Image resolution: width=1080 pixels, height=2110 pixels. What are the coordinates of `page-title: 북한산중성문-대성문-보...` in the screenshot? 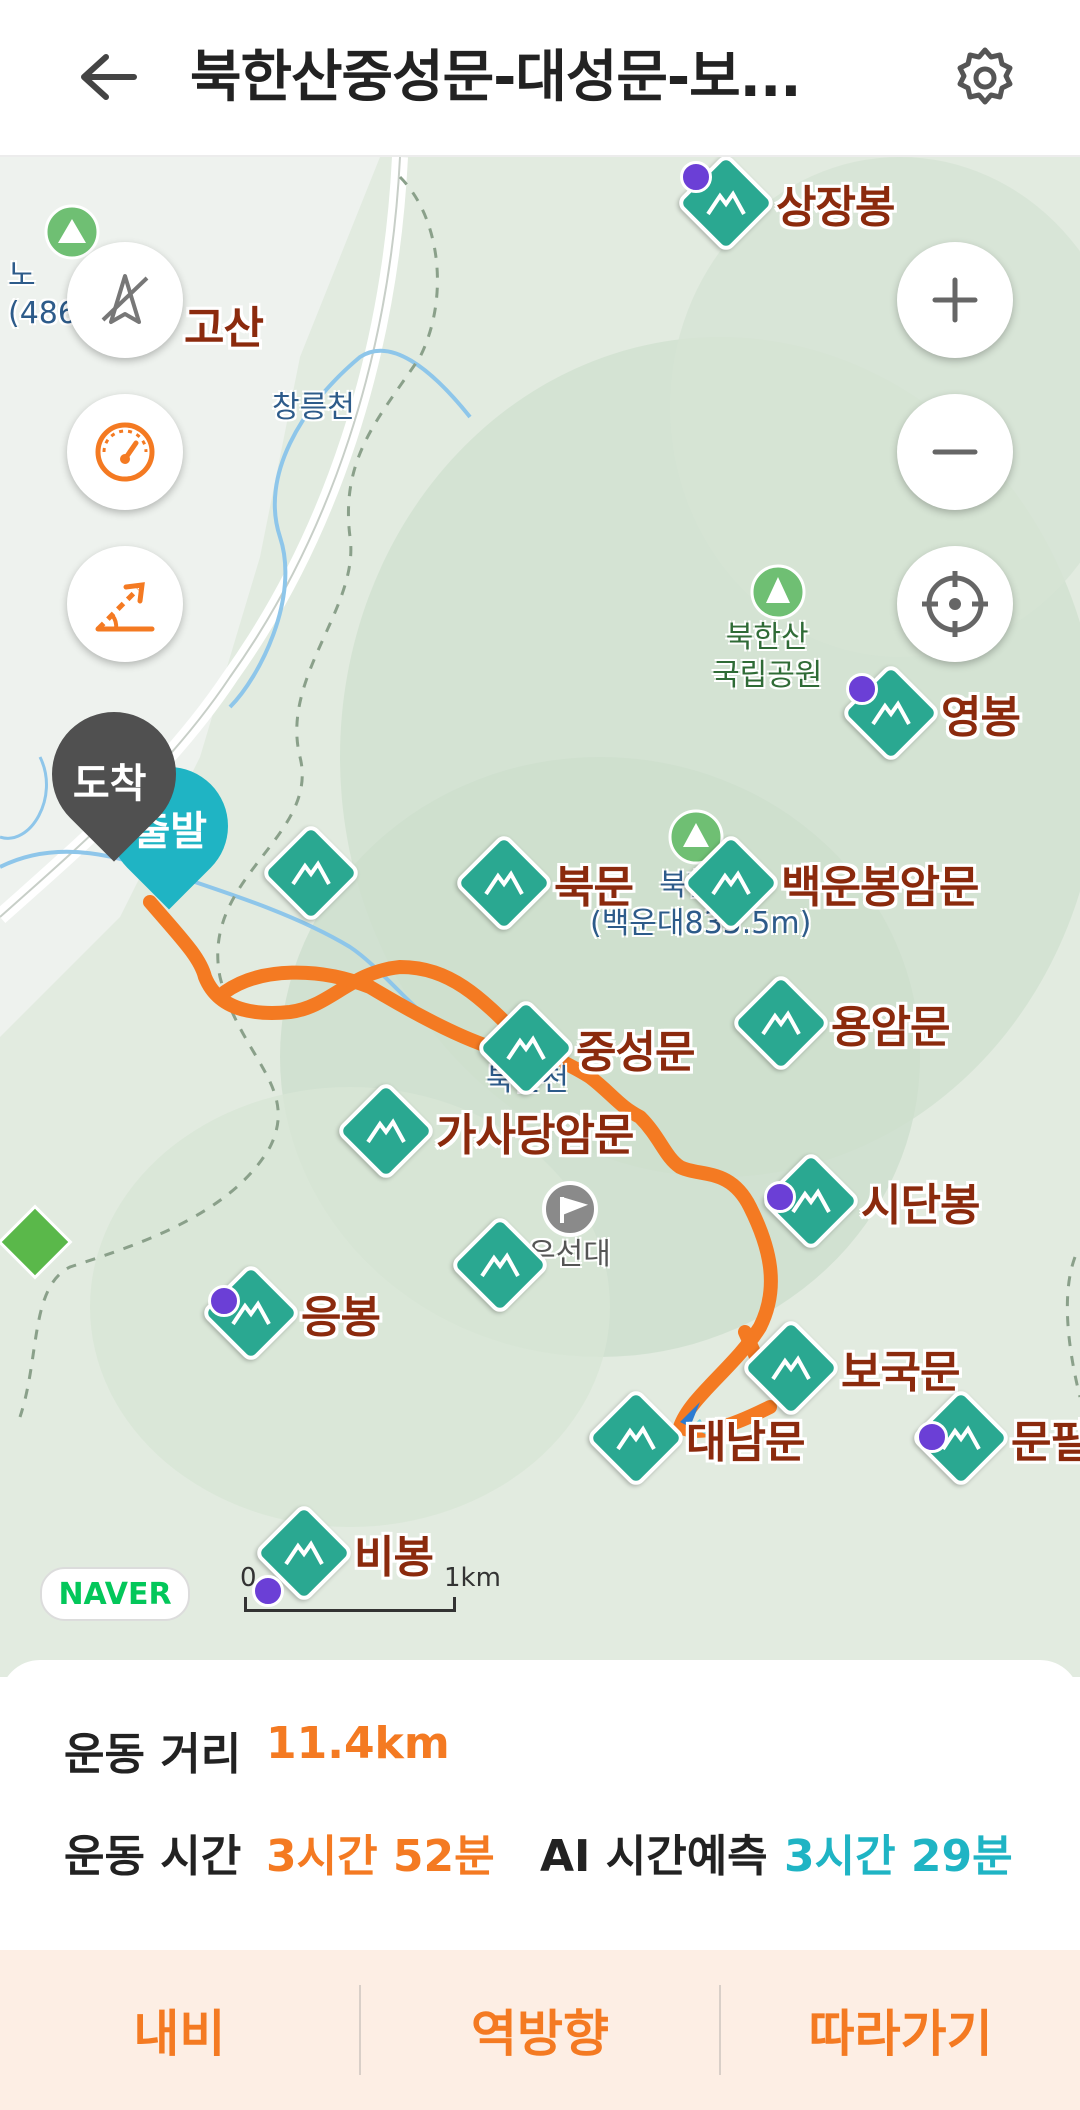 It's located at (496, 77).